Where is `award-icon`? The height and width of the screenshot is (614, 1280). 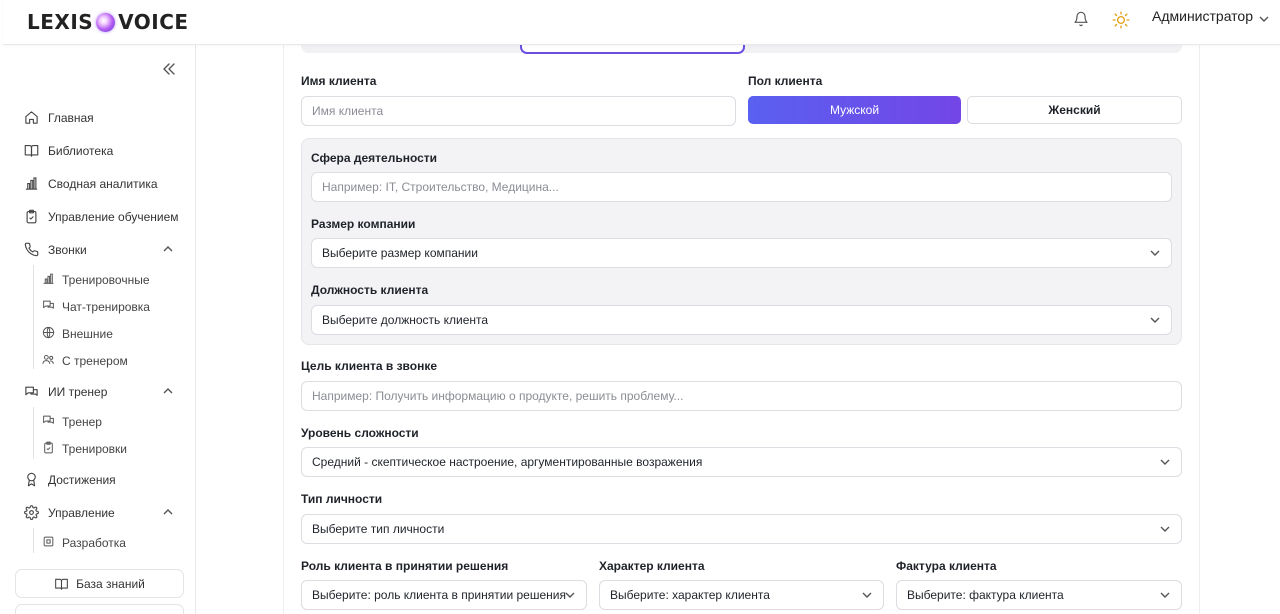 award-icon is located at coordinates (31, 479).